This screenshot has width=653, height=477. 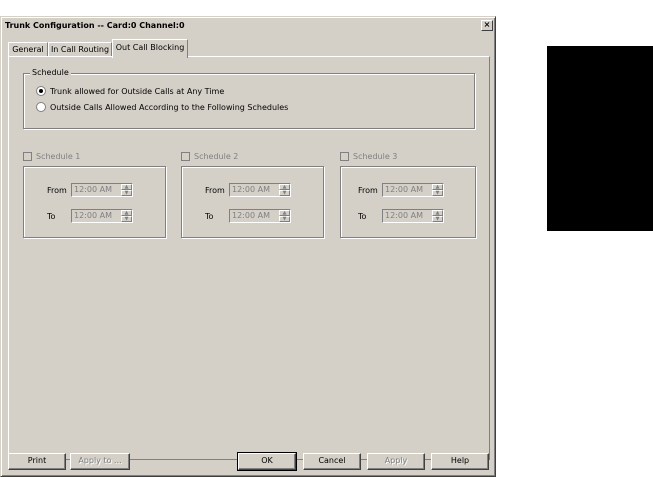 I want to click on schedule-3-checkbox-row: Schedule 3, so click(x=368, y=156).